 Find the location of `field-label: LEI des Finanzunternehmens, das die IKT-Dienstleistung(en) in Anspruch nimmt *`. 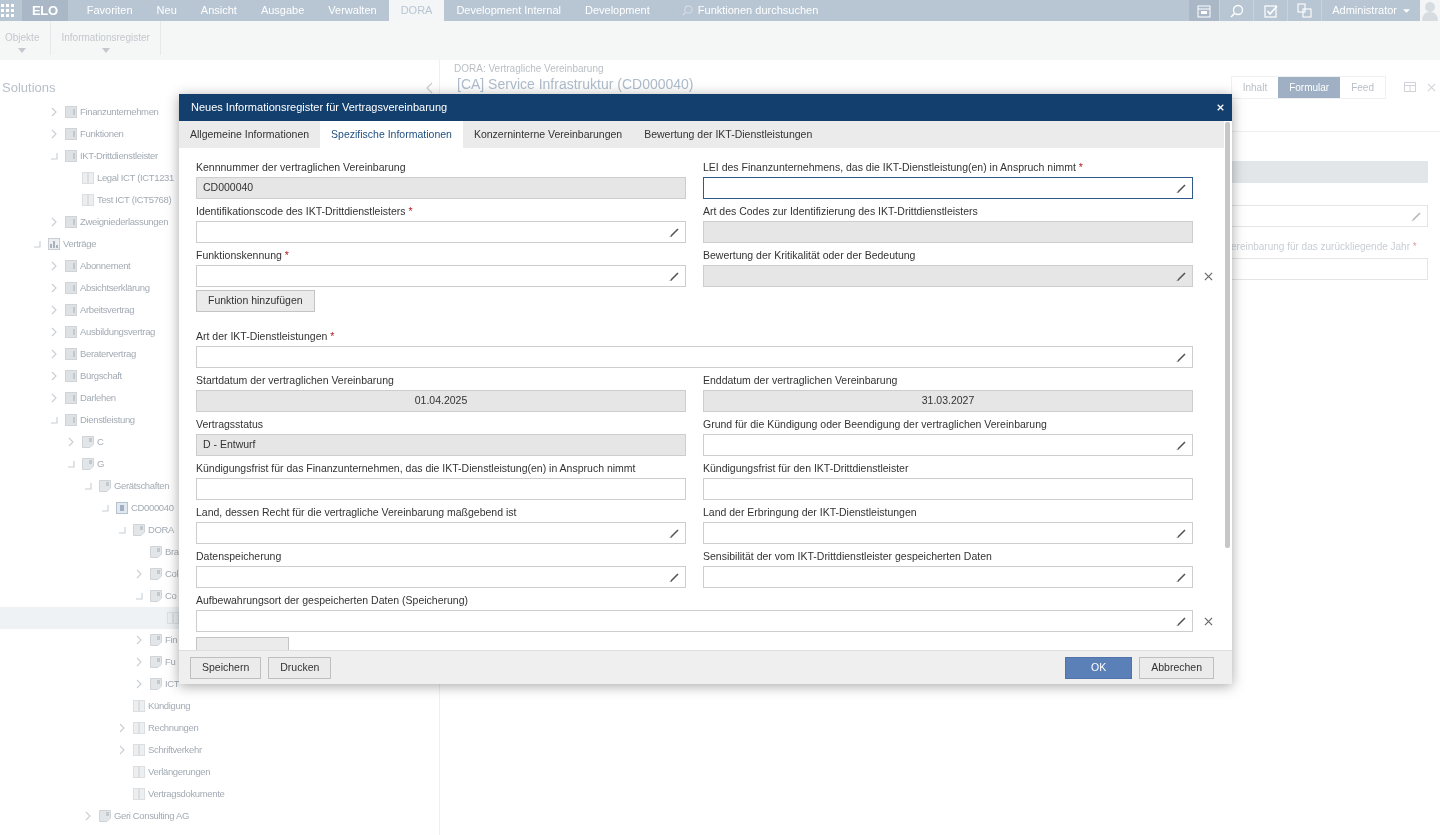

field-label: LEI des Finanzunternehmens, das die IKT-Dienstleistung(en) in Anspruch nimmt * is located at coordinates (893, 167).